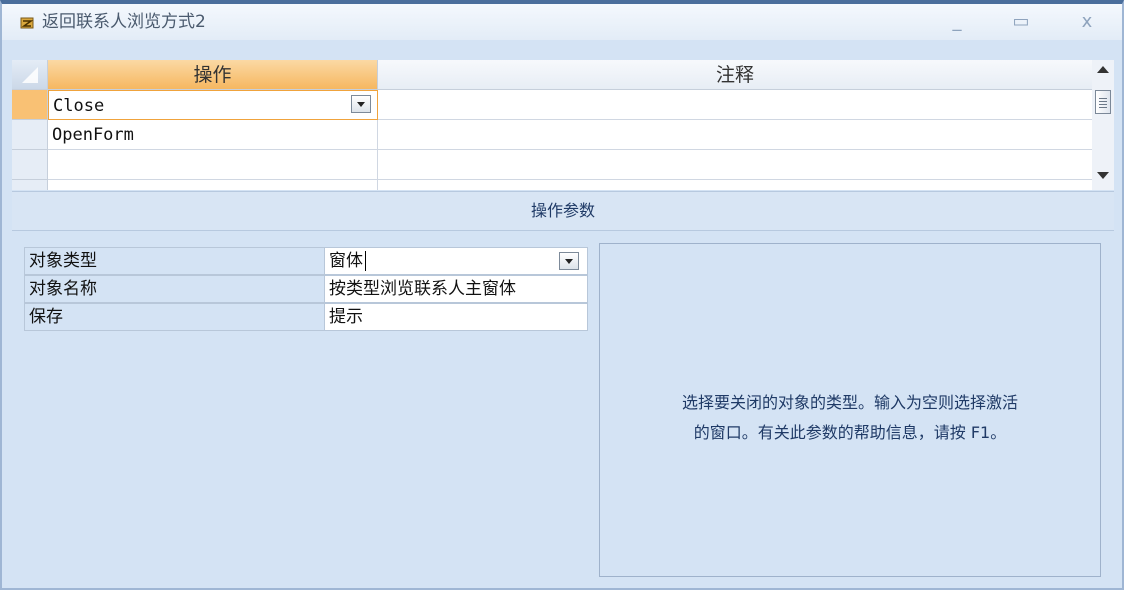 This screenshot has width=1124, height=590. I want to click on argument-row-object-name: 对象名称 按类型浏览联系人主窗体, so click(306, 289).